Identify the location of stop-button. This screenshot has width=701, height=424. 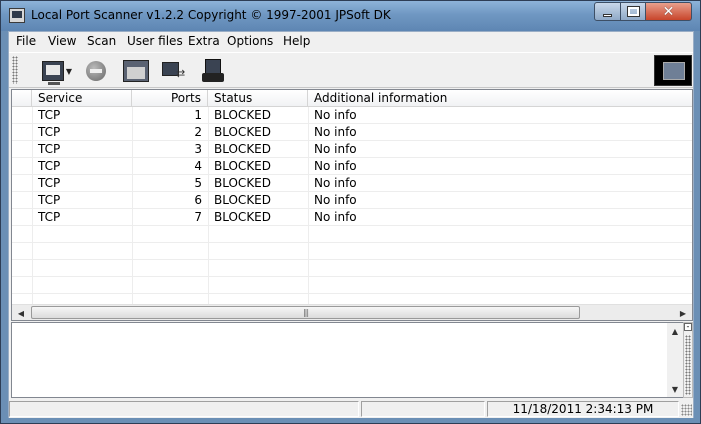
(96, 71).